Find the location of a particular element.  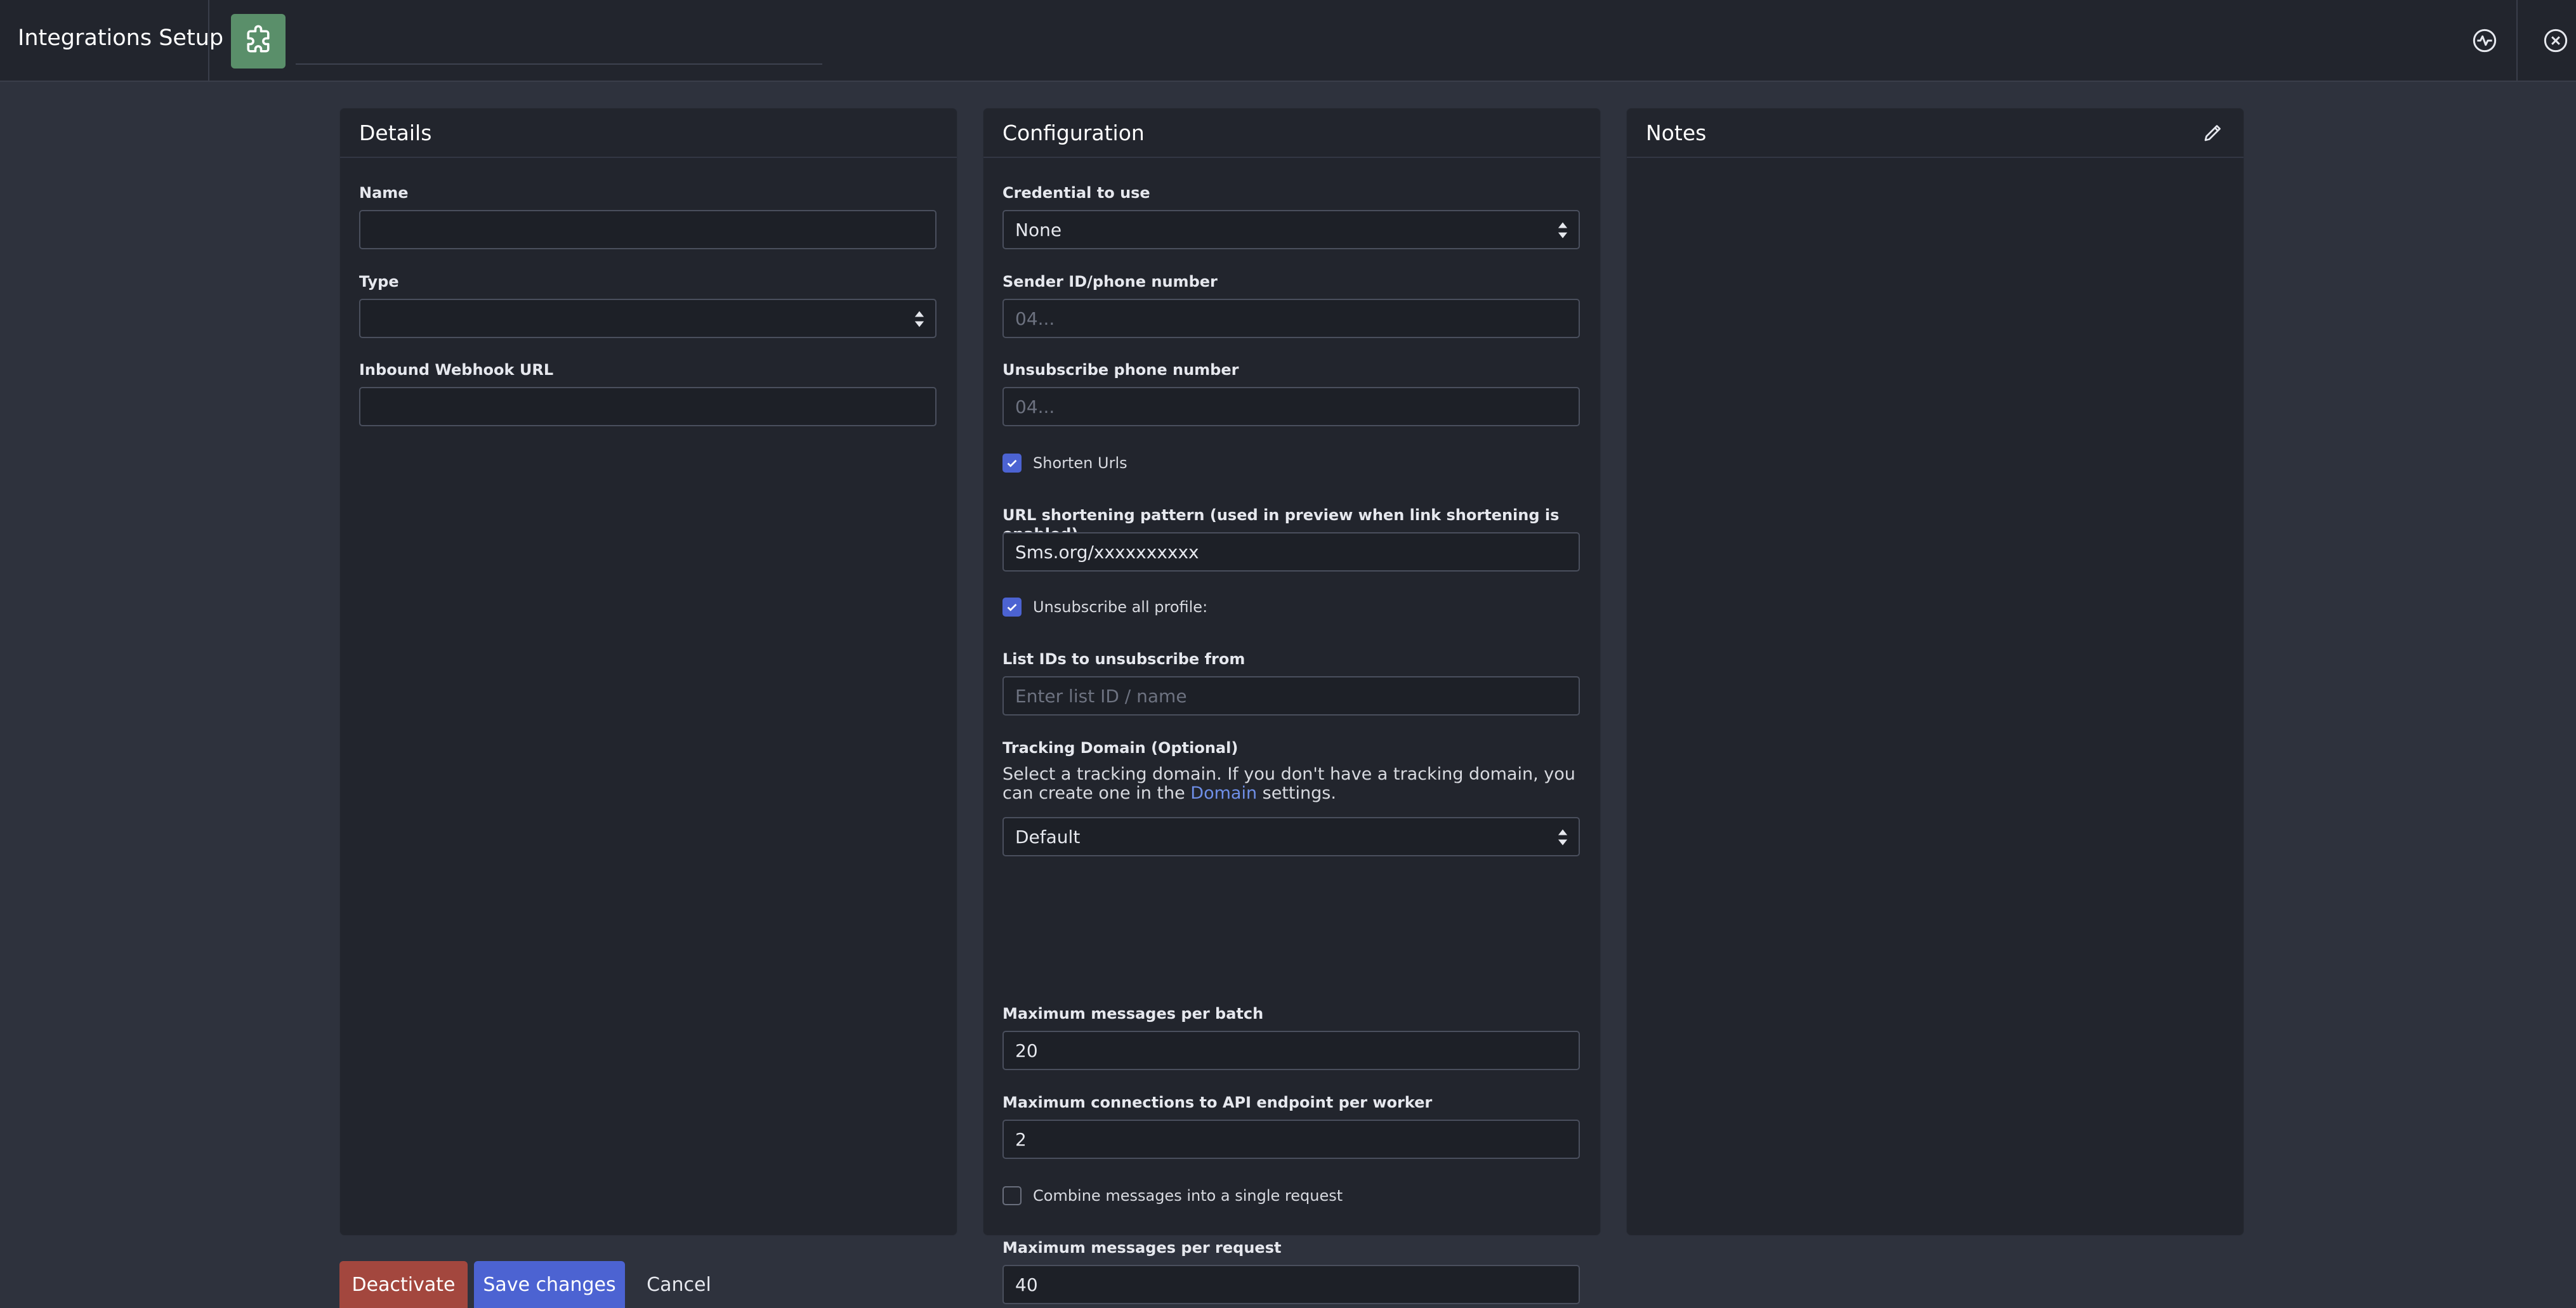

tracking-domain-select: Default is located at coordinates (1291, 836).